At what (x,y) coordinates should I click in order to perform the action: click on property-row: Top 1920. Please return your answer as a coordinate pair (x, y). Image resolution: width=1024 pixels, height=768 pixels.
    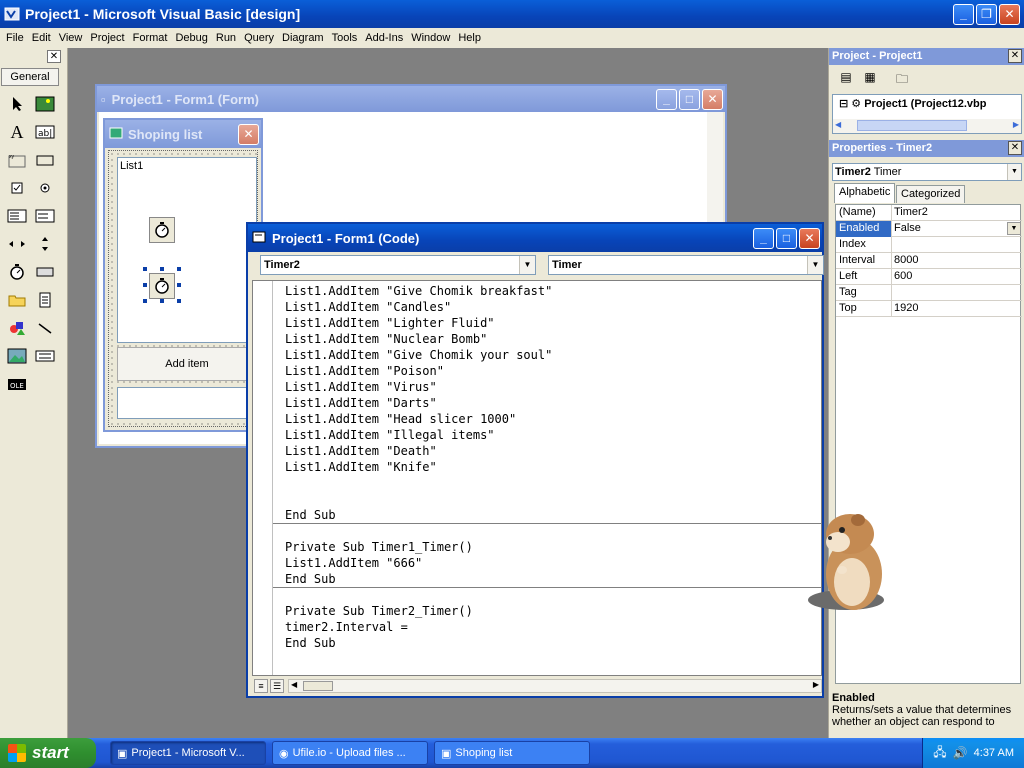
    Looking at the image, I should click on (929, 309).